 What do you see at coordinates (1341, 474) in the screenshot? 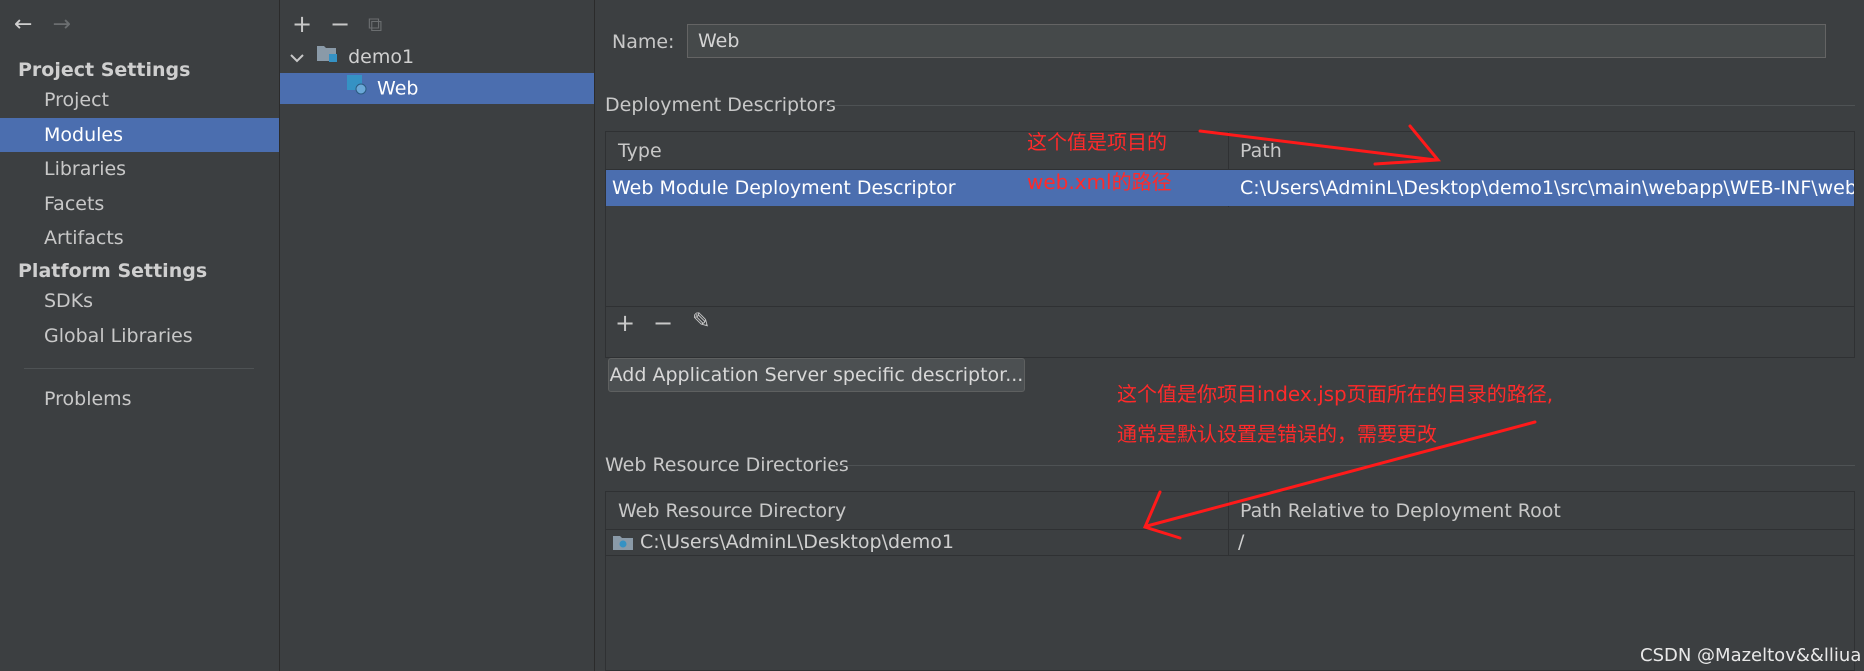
I see `arrow-to-resource-directory` at bounding box center [1341, 474].